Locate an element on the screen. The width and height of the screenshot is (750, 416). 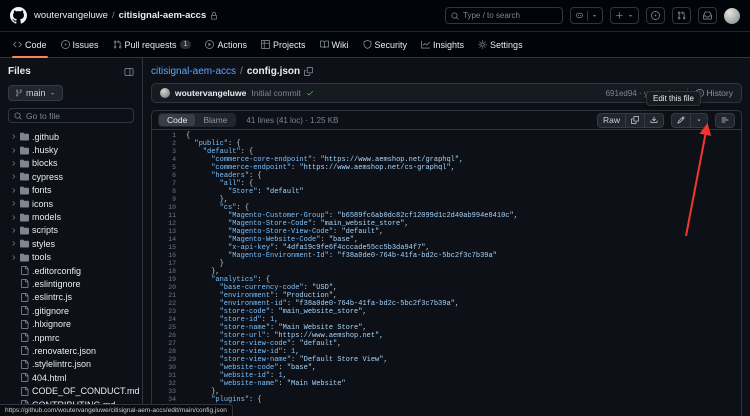
tree-item-.gitignore: .gitignore is located at coordinates (71, 310).